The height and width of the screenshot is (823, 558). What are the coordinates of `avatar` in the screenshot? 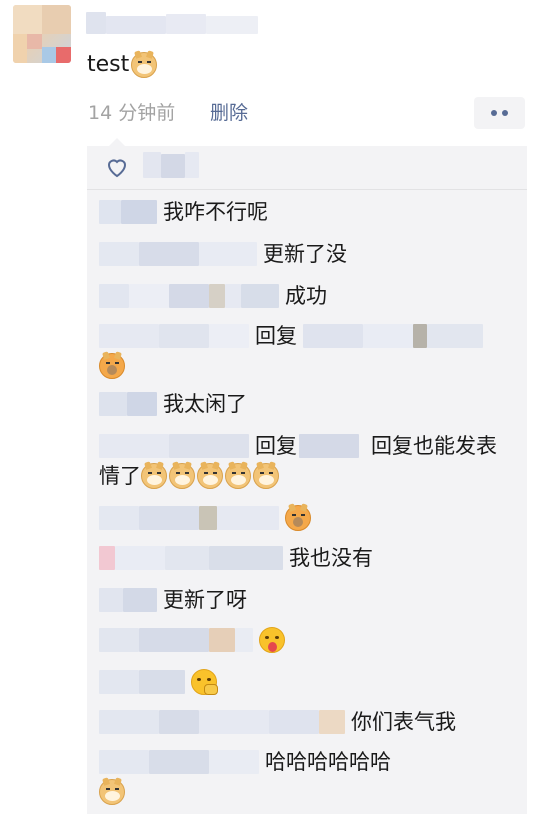 It's located at (42, 34).